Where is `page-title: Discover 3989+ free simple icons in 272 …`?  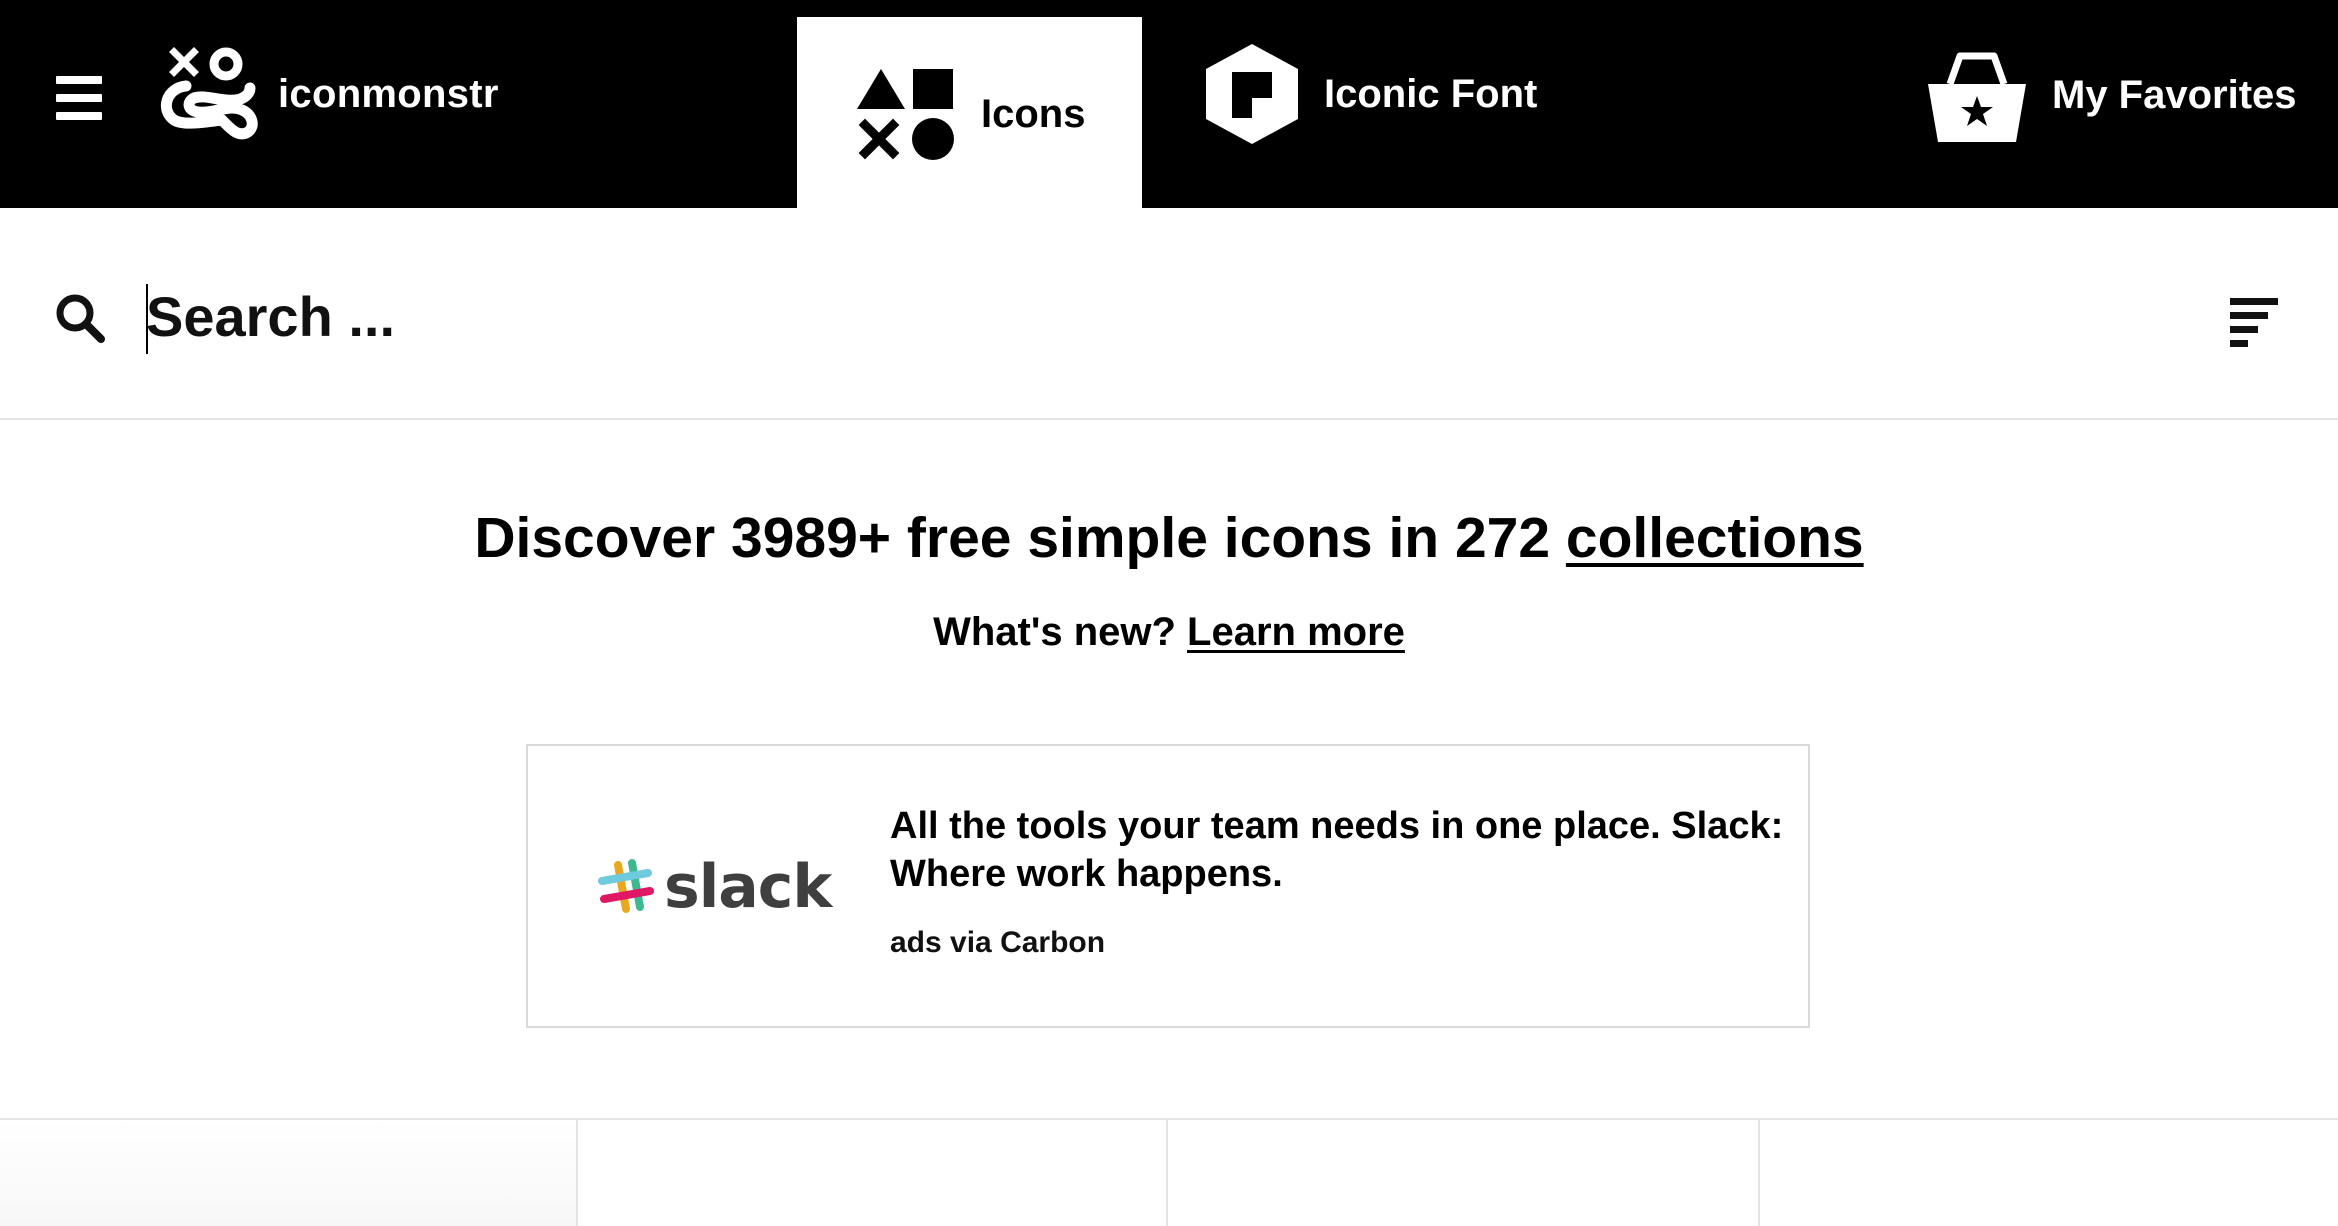 page-title: Discover 3989+ free simple icons in 272 … is located at coordinates (1169, 538).